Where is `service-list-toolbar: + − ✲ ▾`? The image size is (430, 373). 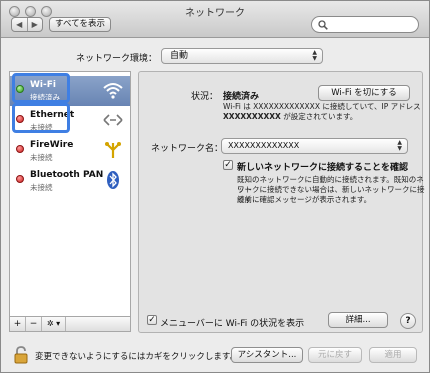 service-list-toolbar: + − ✲ ▾ is located at coordinates (70, 324).